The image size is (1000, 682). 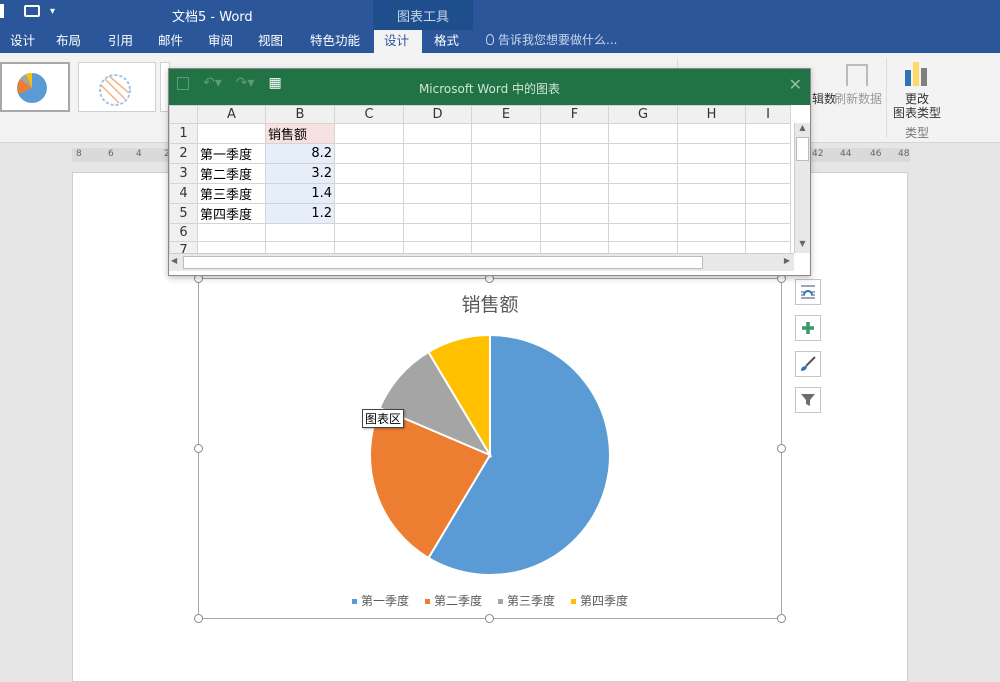 What do you see at coordinates (183, 114) in the screenshot?
I see `select-all-corner` at bounding box center [183, 114].